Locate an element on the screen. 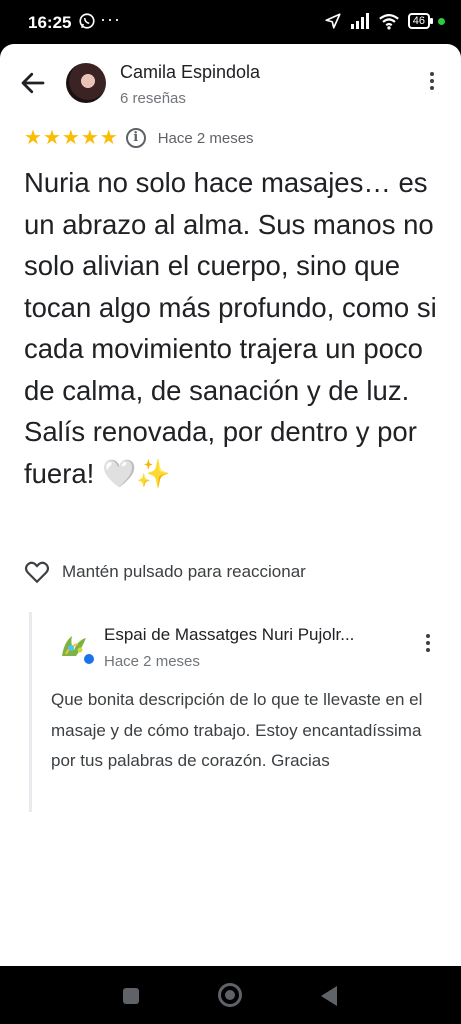 This screenshot has height=1024, width=461. whatsapp-icon is located at coordinates (87, 21).